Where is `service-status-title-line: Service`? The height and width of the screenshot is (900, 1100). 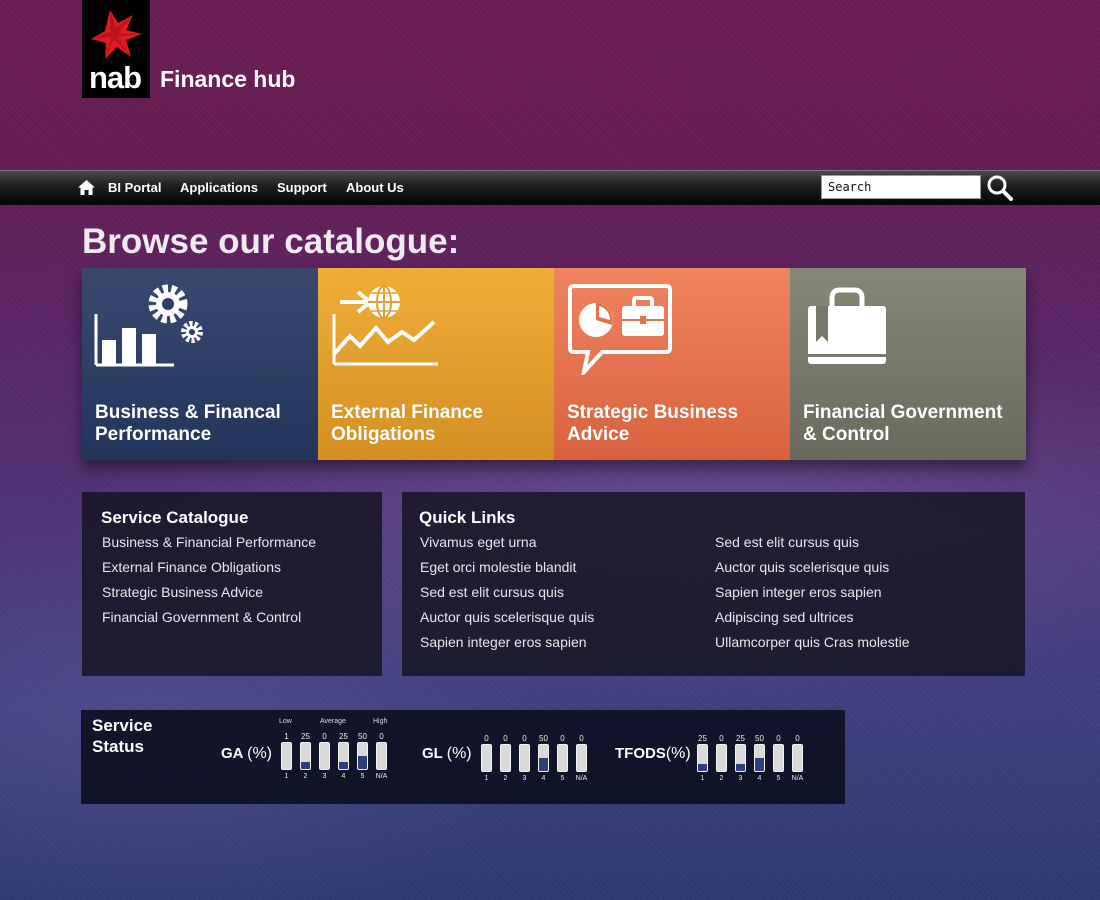 service-status-title-line: Service is located at coordinates (122, 725).